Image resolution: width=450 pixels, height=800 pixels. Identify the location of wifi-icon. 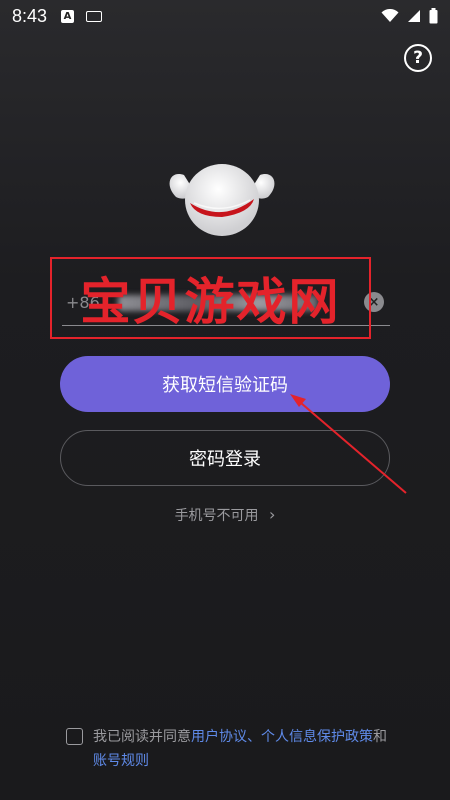
(390, 15).